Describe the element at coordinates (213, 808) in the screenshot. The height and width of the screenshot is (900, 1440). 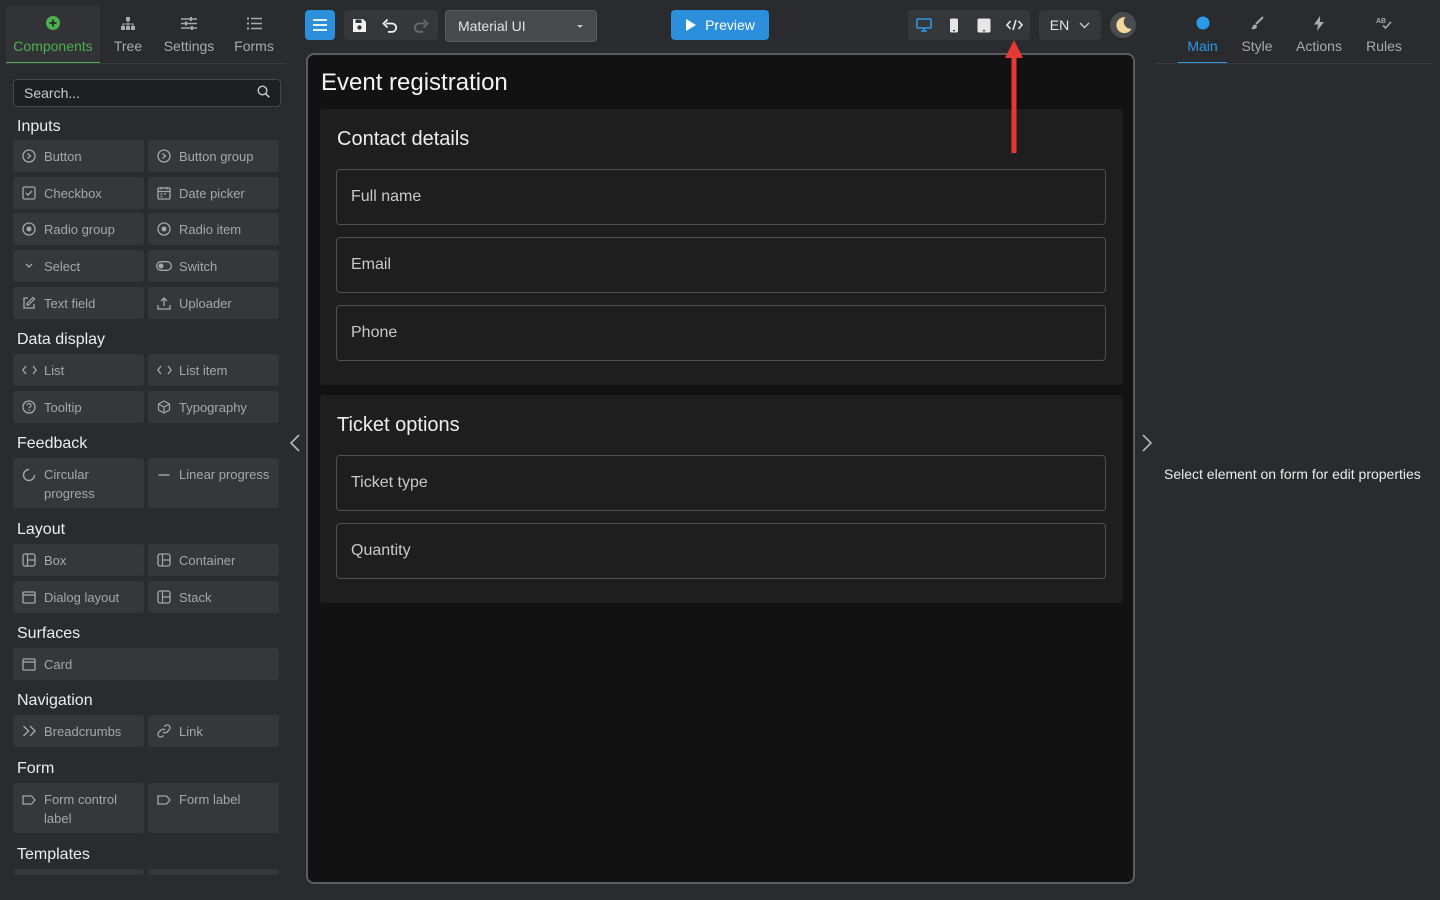
I see `component-form-label: Form label` at that location.